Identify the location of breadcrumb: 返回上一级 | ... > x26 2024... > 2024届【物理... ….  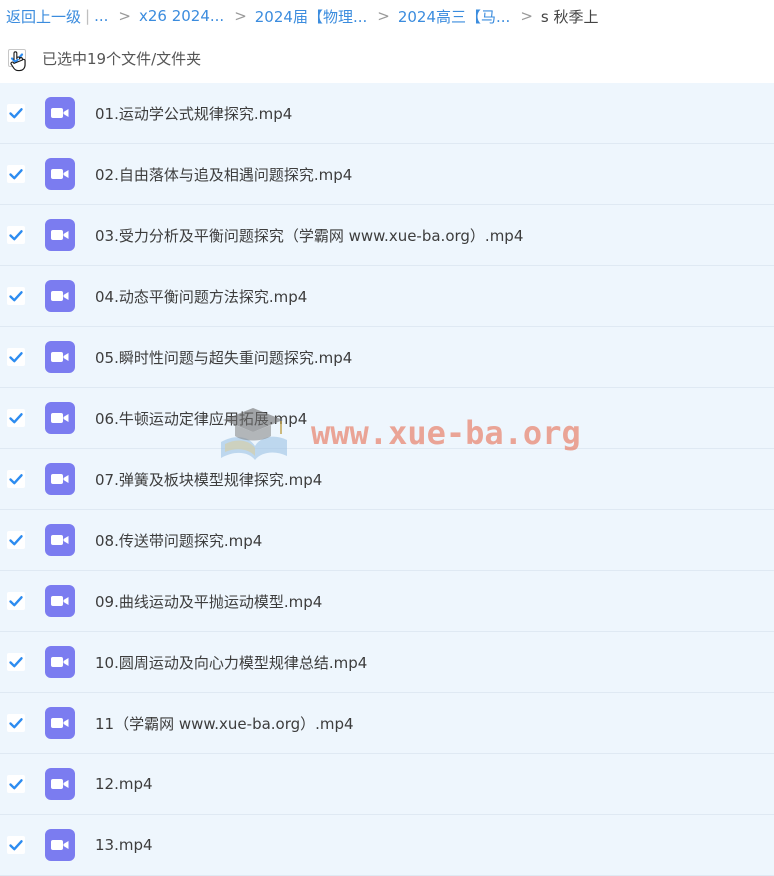
(387, 16).